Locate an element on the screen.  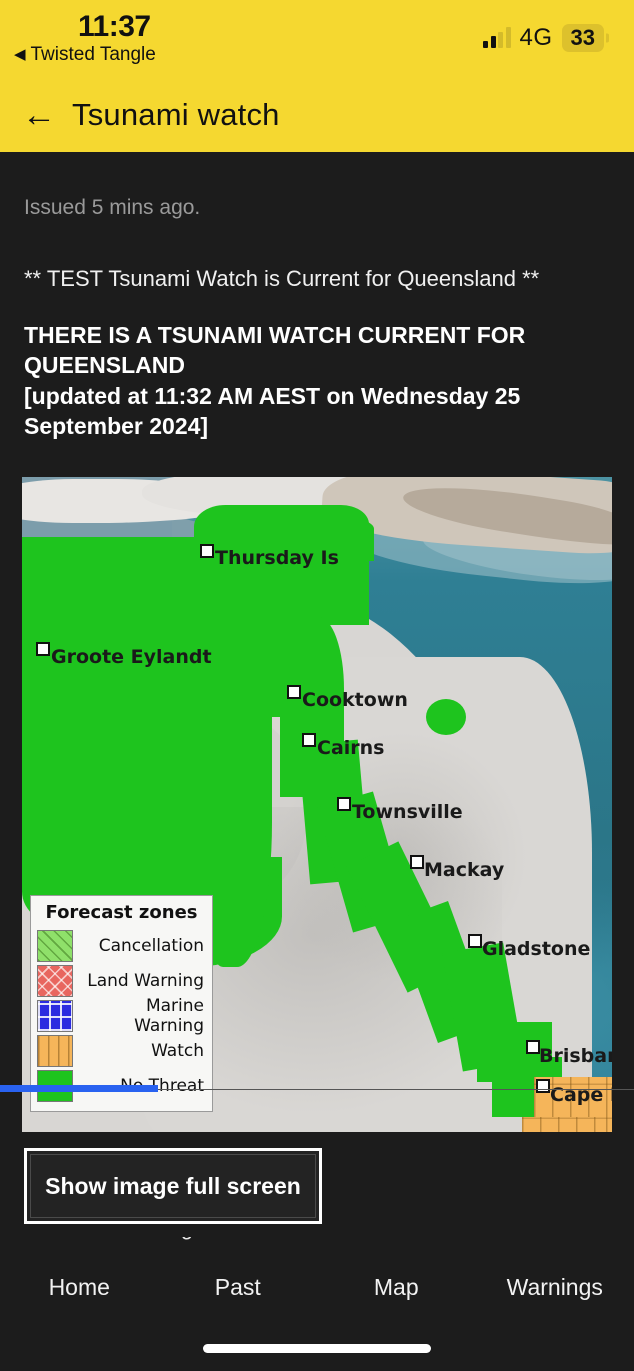
button-inner-border is located at coordinates (173, 1186).